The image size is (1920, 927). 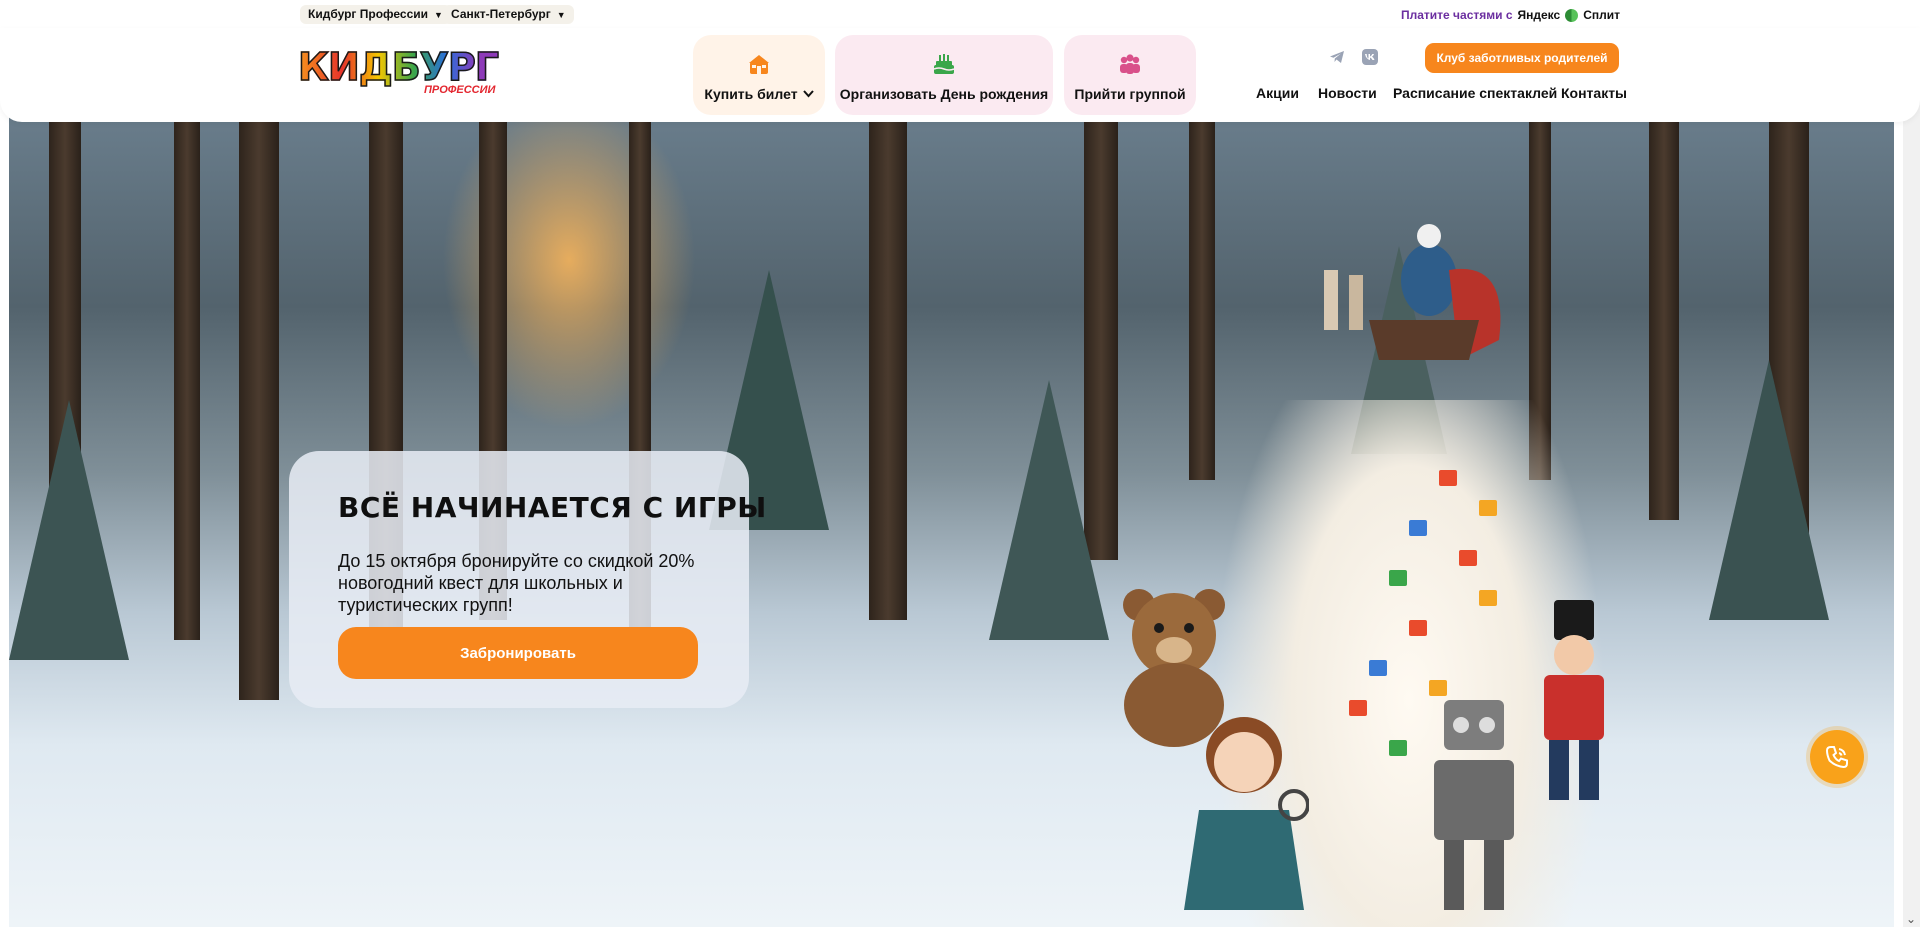 What do you see at coordinates (759, 75) in the screenshot?
I see `nav-card-buy-ticket: Купить билет` at bounding box center [759, 75].